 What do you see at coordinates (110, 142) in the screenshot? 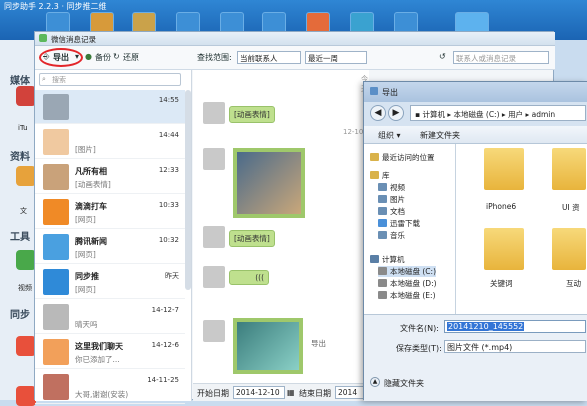
I see `contact-row: [图片] 14:44` at bounding box center [110, 142].